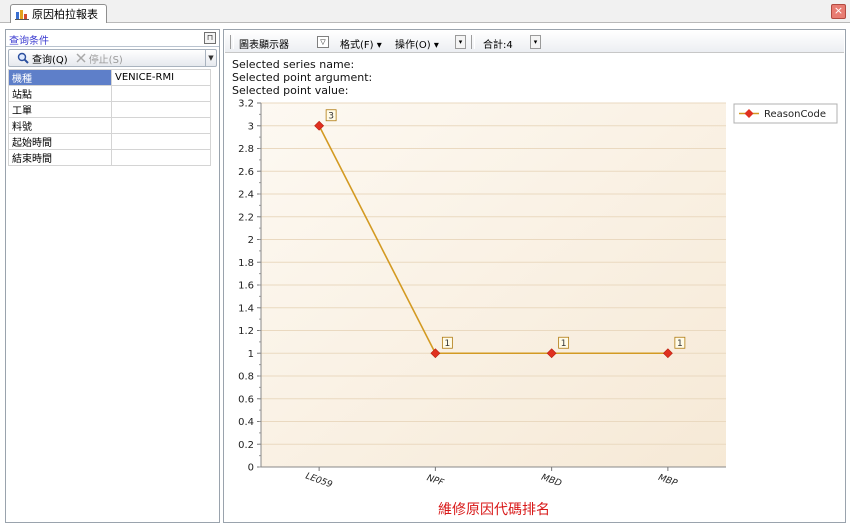 The image size is (850, 526). Describe the element at coordinates (29, 41) in the screenshot. I see `query-panel-title: 查询条件` at that location.